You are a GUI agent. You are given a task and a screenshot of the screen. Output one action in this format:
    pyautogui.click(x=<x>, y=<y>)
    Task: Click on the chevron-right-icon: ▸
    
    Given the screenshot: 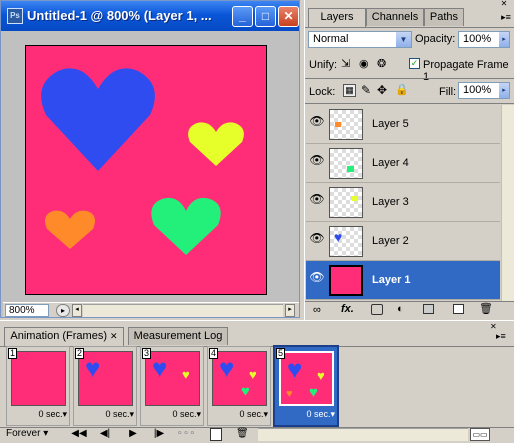 What is the action you would take?
    pyautogui.click(x=504, y=90)
    